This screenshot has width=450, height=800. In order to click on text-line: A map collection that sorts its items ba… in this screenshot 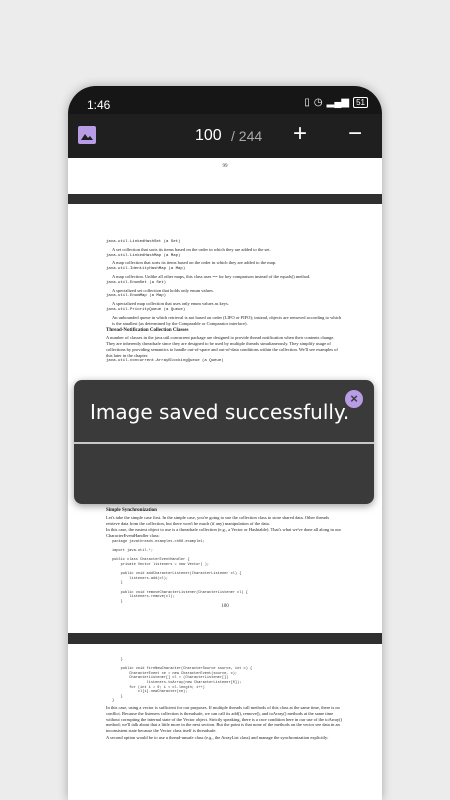, I will do `click(194, 263)`.